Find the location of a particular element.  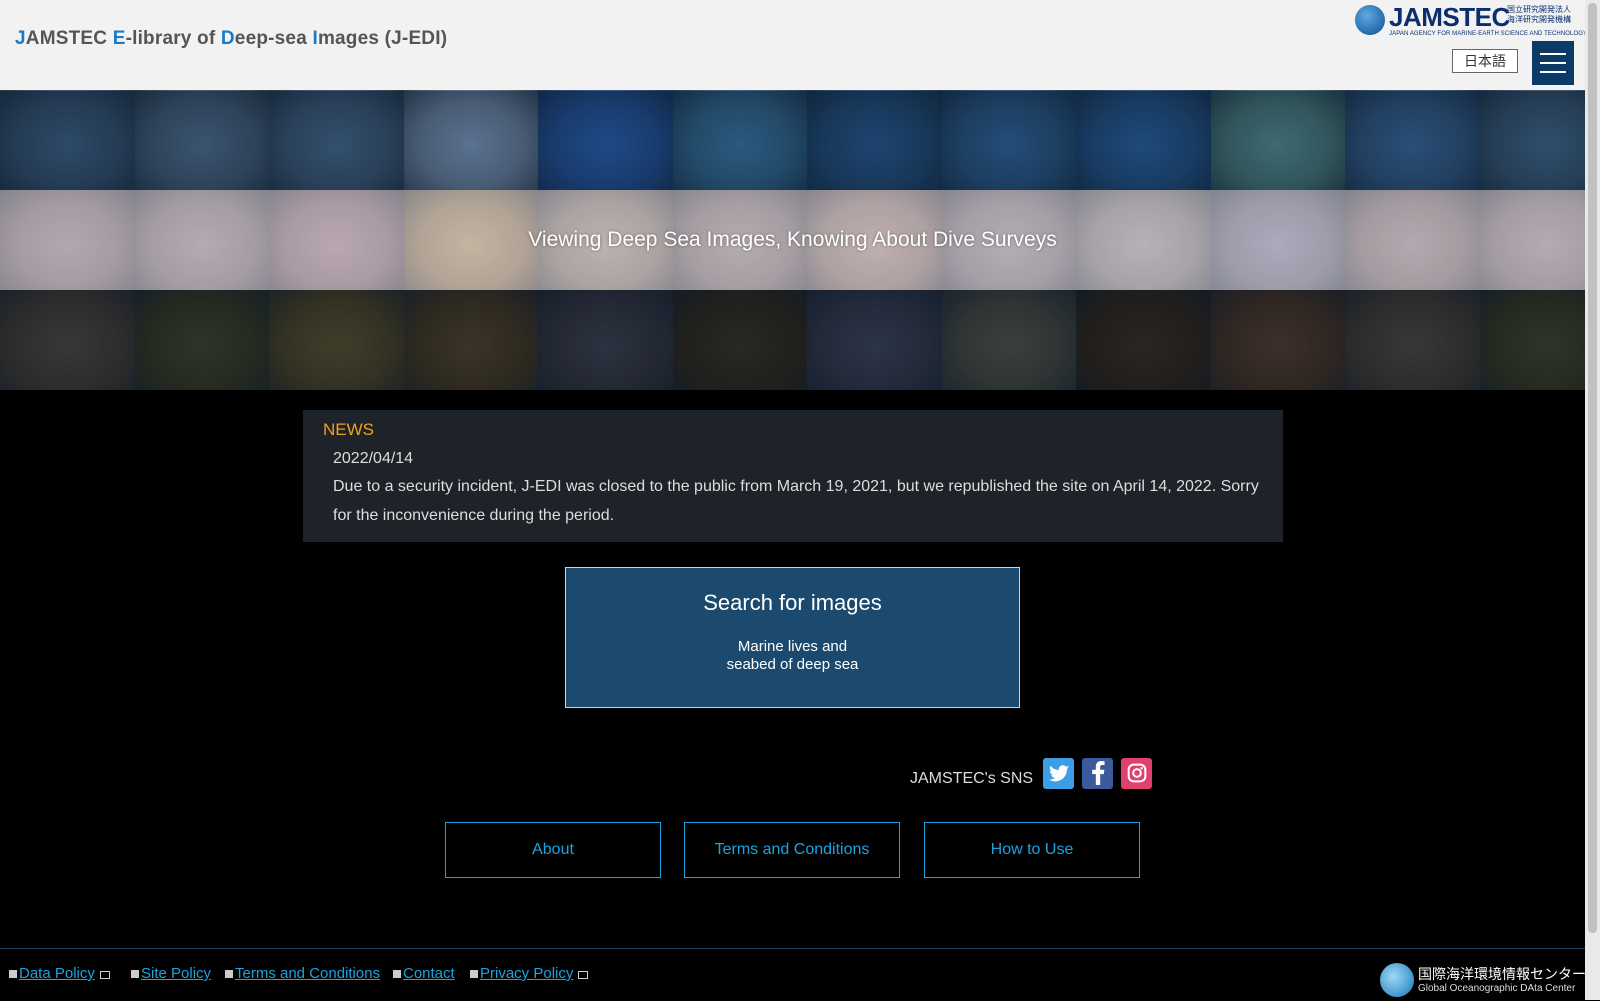

search-images-title: Search for images is located at coordinates (792, 602).